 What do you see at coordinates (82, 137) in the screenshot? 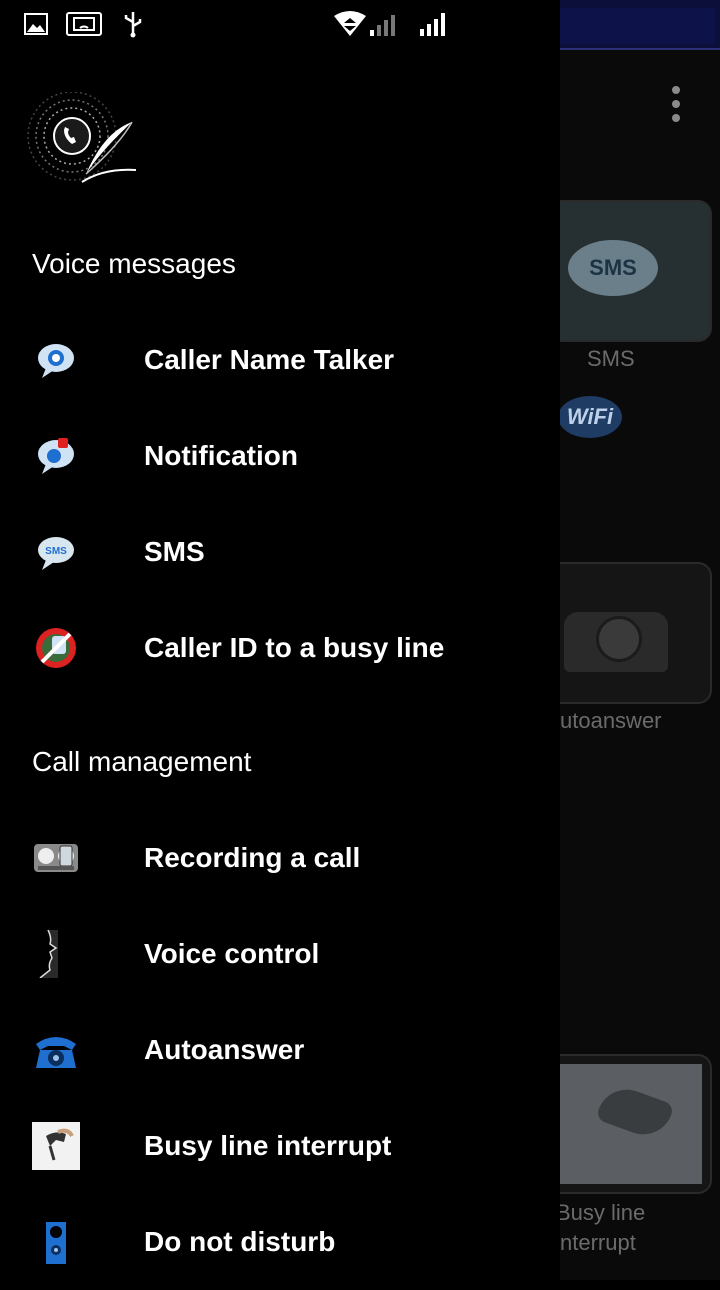
I see `app-logo-icon` at bounding box center [82, 137].